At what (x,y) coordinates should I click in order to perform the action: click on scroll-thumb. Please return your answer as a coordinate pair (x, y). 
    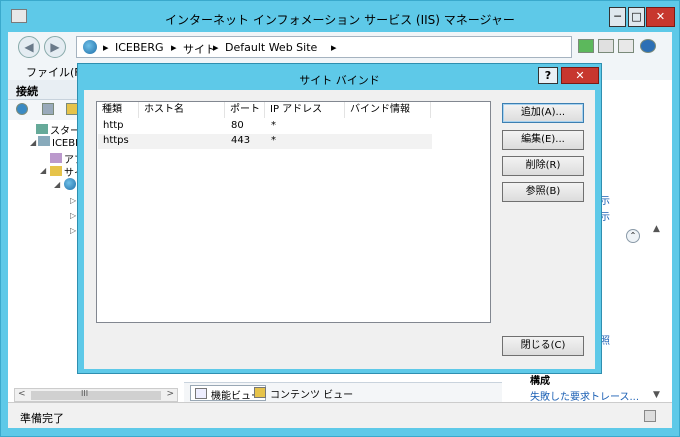
    Looking at the image, I should click on (96, 395).